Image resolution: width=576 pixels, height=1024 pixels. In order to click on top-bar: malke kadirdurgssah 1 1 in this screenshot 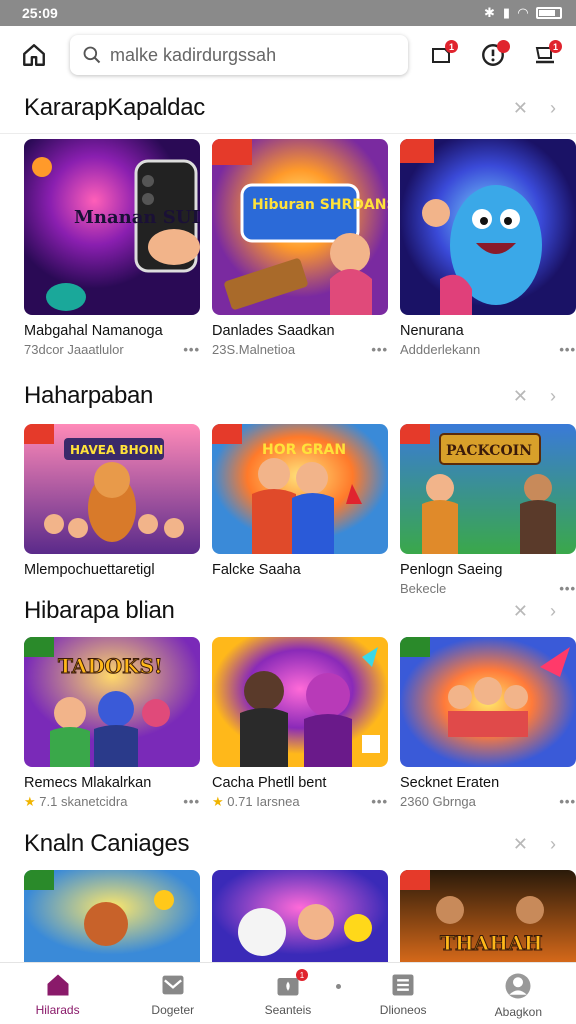, I will do `click(288, 55)`.